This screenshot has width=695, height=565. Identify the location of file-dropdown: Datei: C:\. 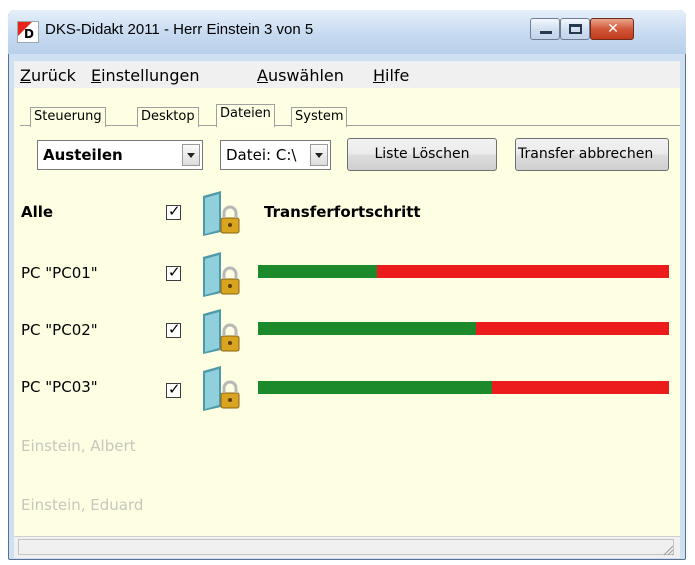
(275, 155).